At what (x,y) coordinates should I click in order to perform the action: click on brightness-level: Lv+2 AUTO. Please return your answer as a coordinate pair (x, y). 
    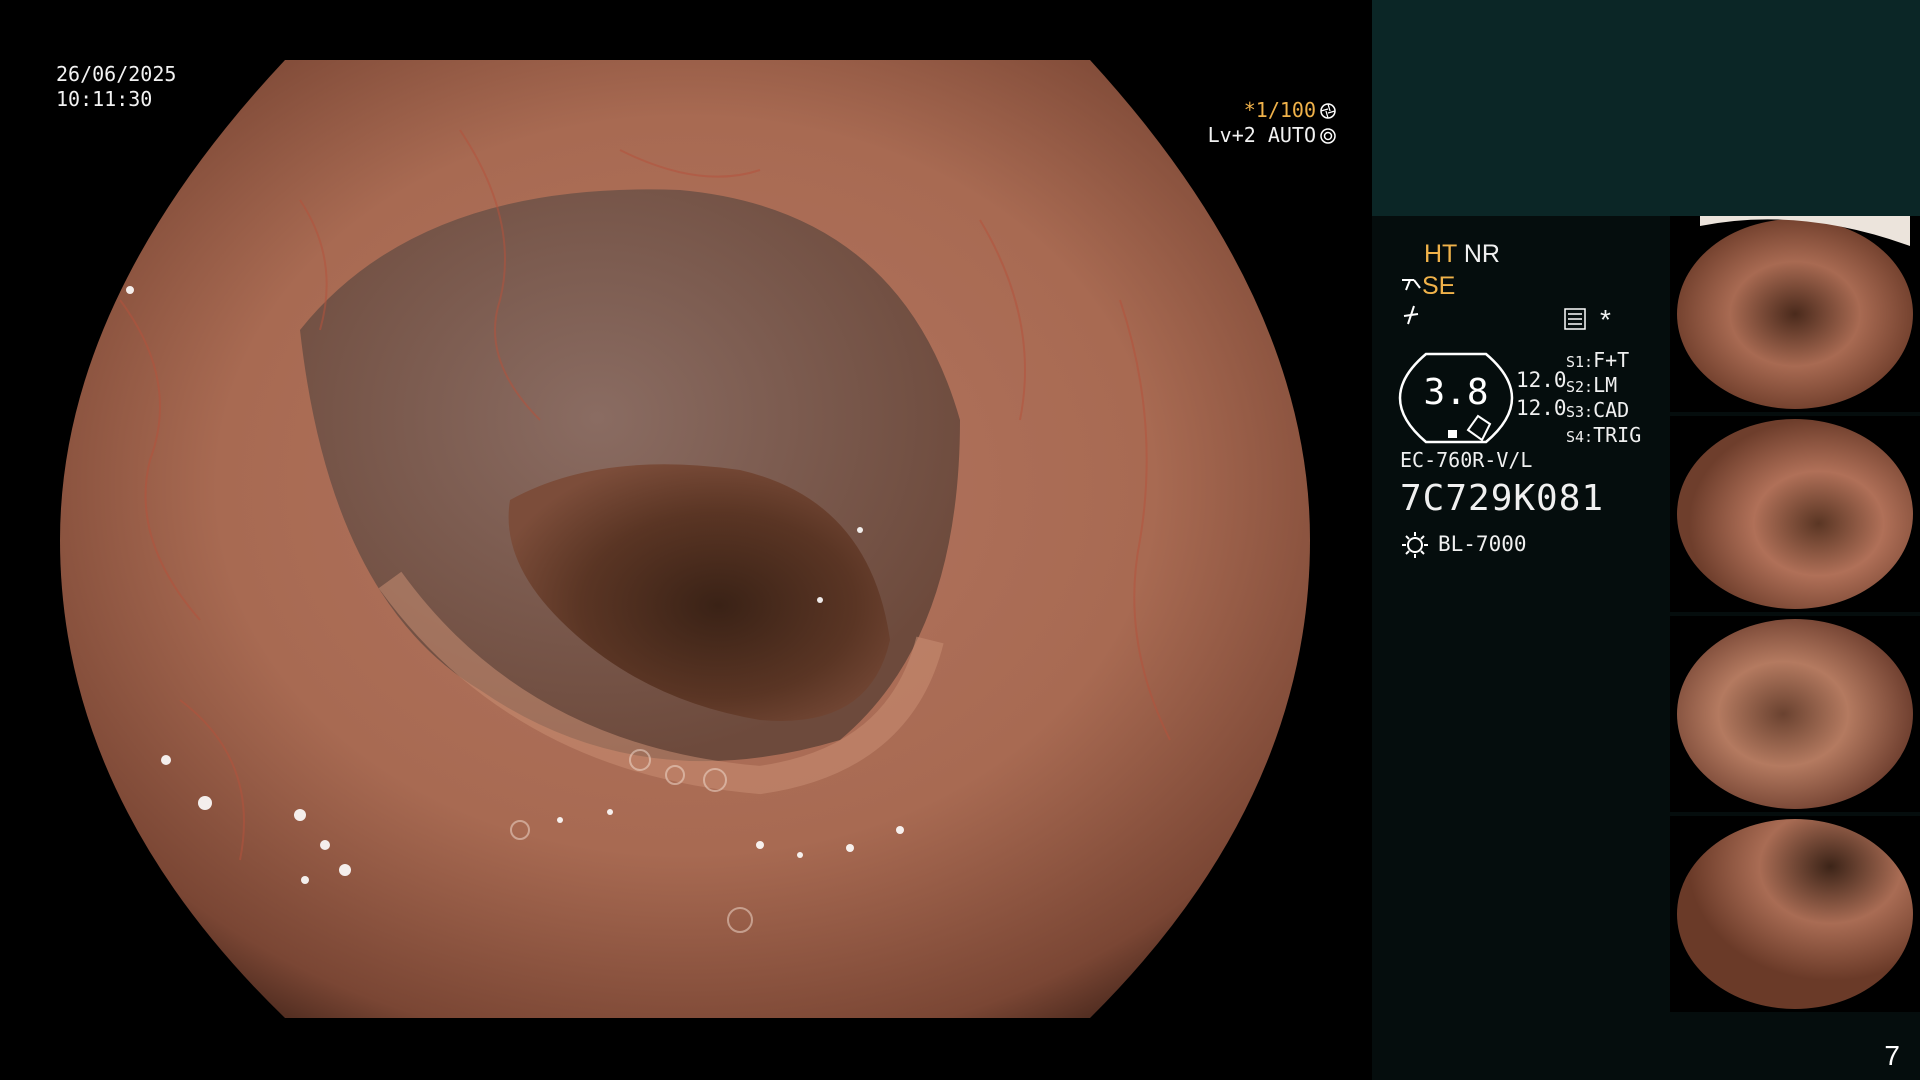
    Looking at the image, I should click on (1261, 135).